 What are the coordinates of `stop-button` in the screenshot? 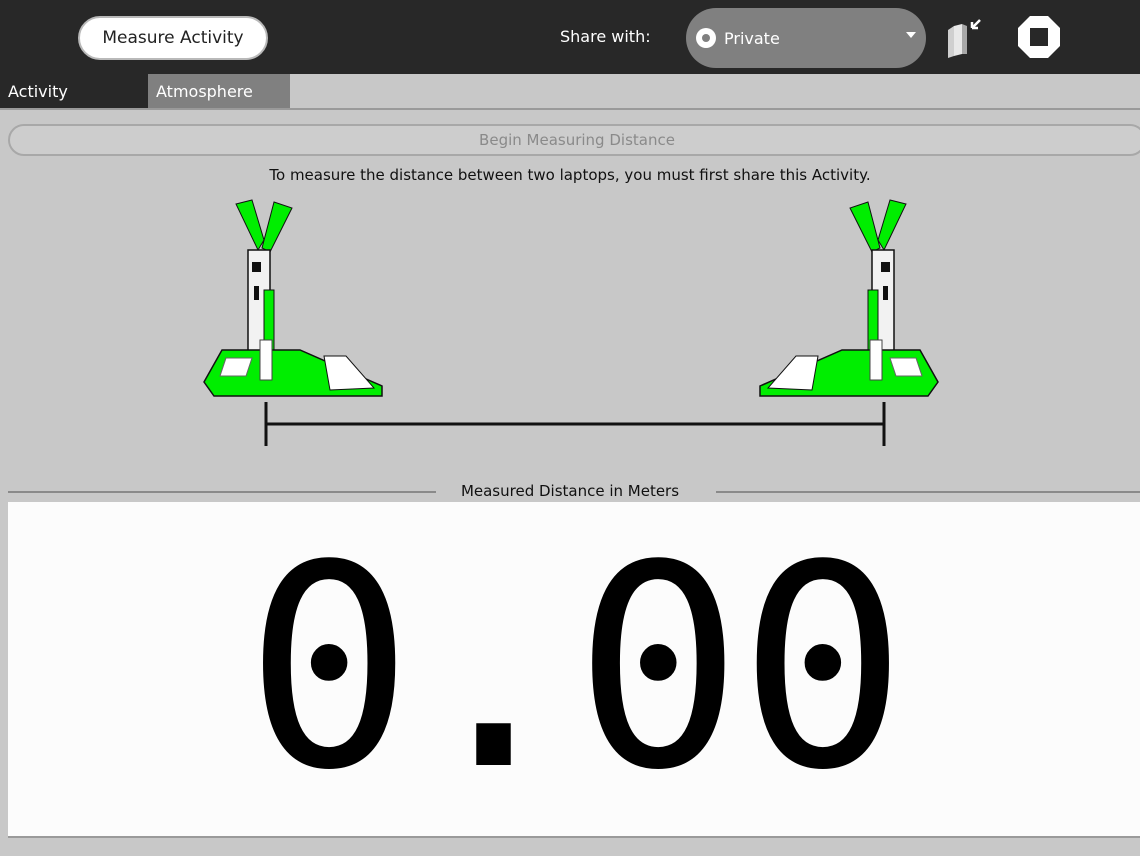 It's located at (1039, 37).